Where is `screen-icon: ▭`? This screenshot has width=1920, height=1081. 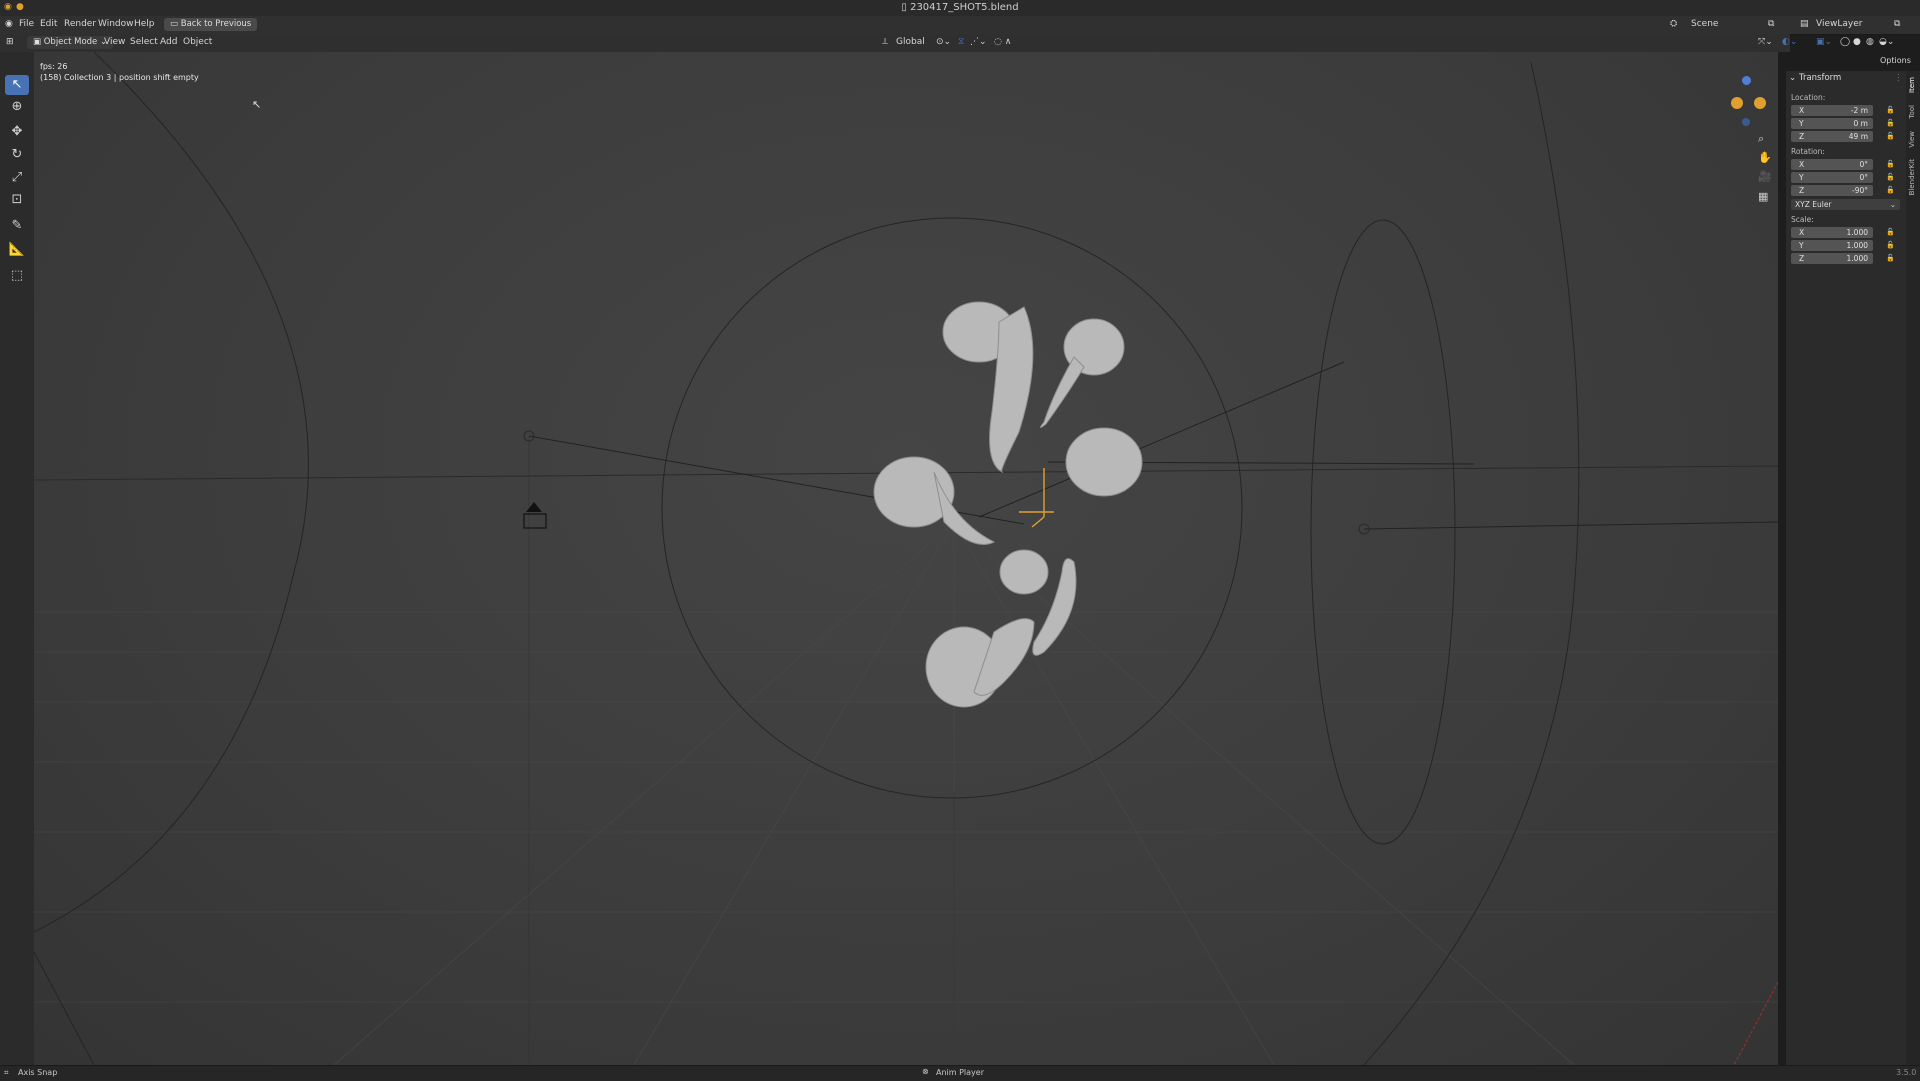 screen-icon: ▭ is located at coordinates (175, 24).